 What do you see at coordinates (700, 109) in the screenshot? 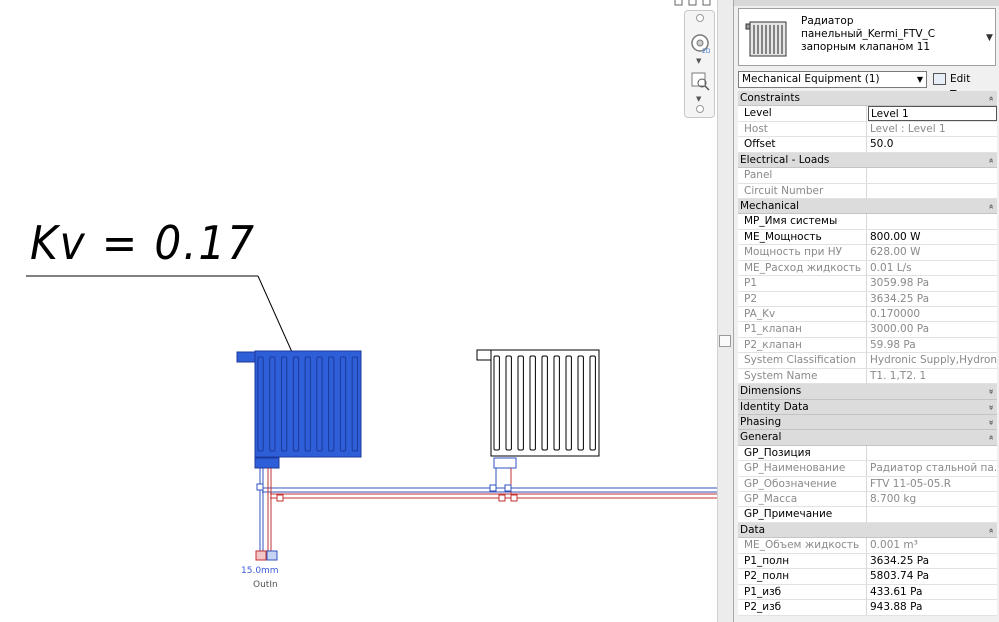
I see `navbar-options-icon` at bounding box center [700, 109].